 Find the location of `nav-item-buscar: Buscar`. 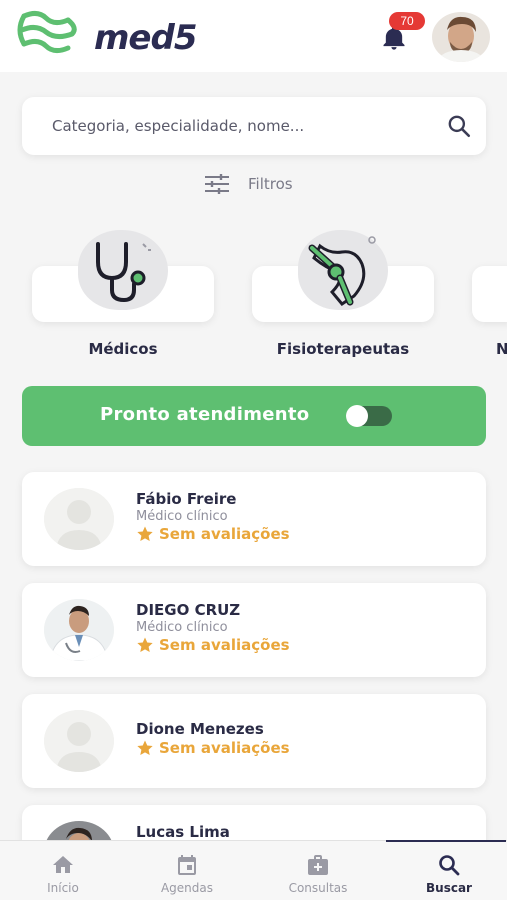

nav-item-buscar: Buscar is located at coordinates (446, 870).